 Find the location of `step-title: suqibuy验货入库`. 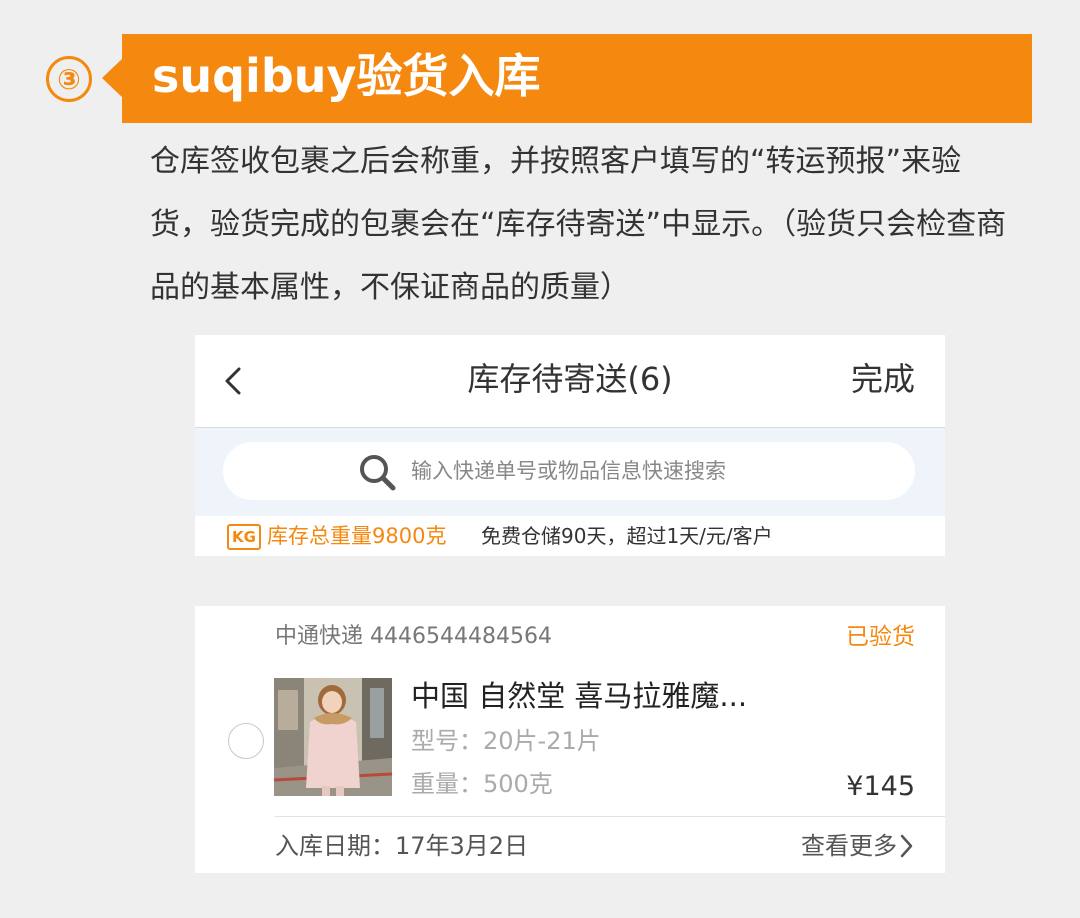

step-title: suqibuy验货入库 is located at coordinates (346, 76).